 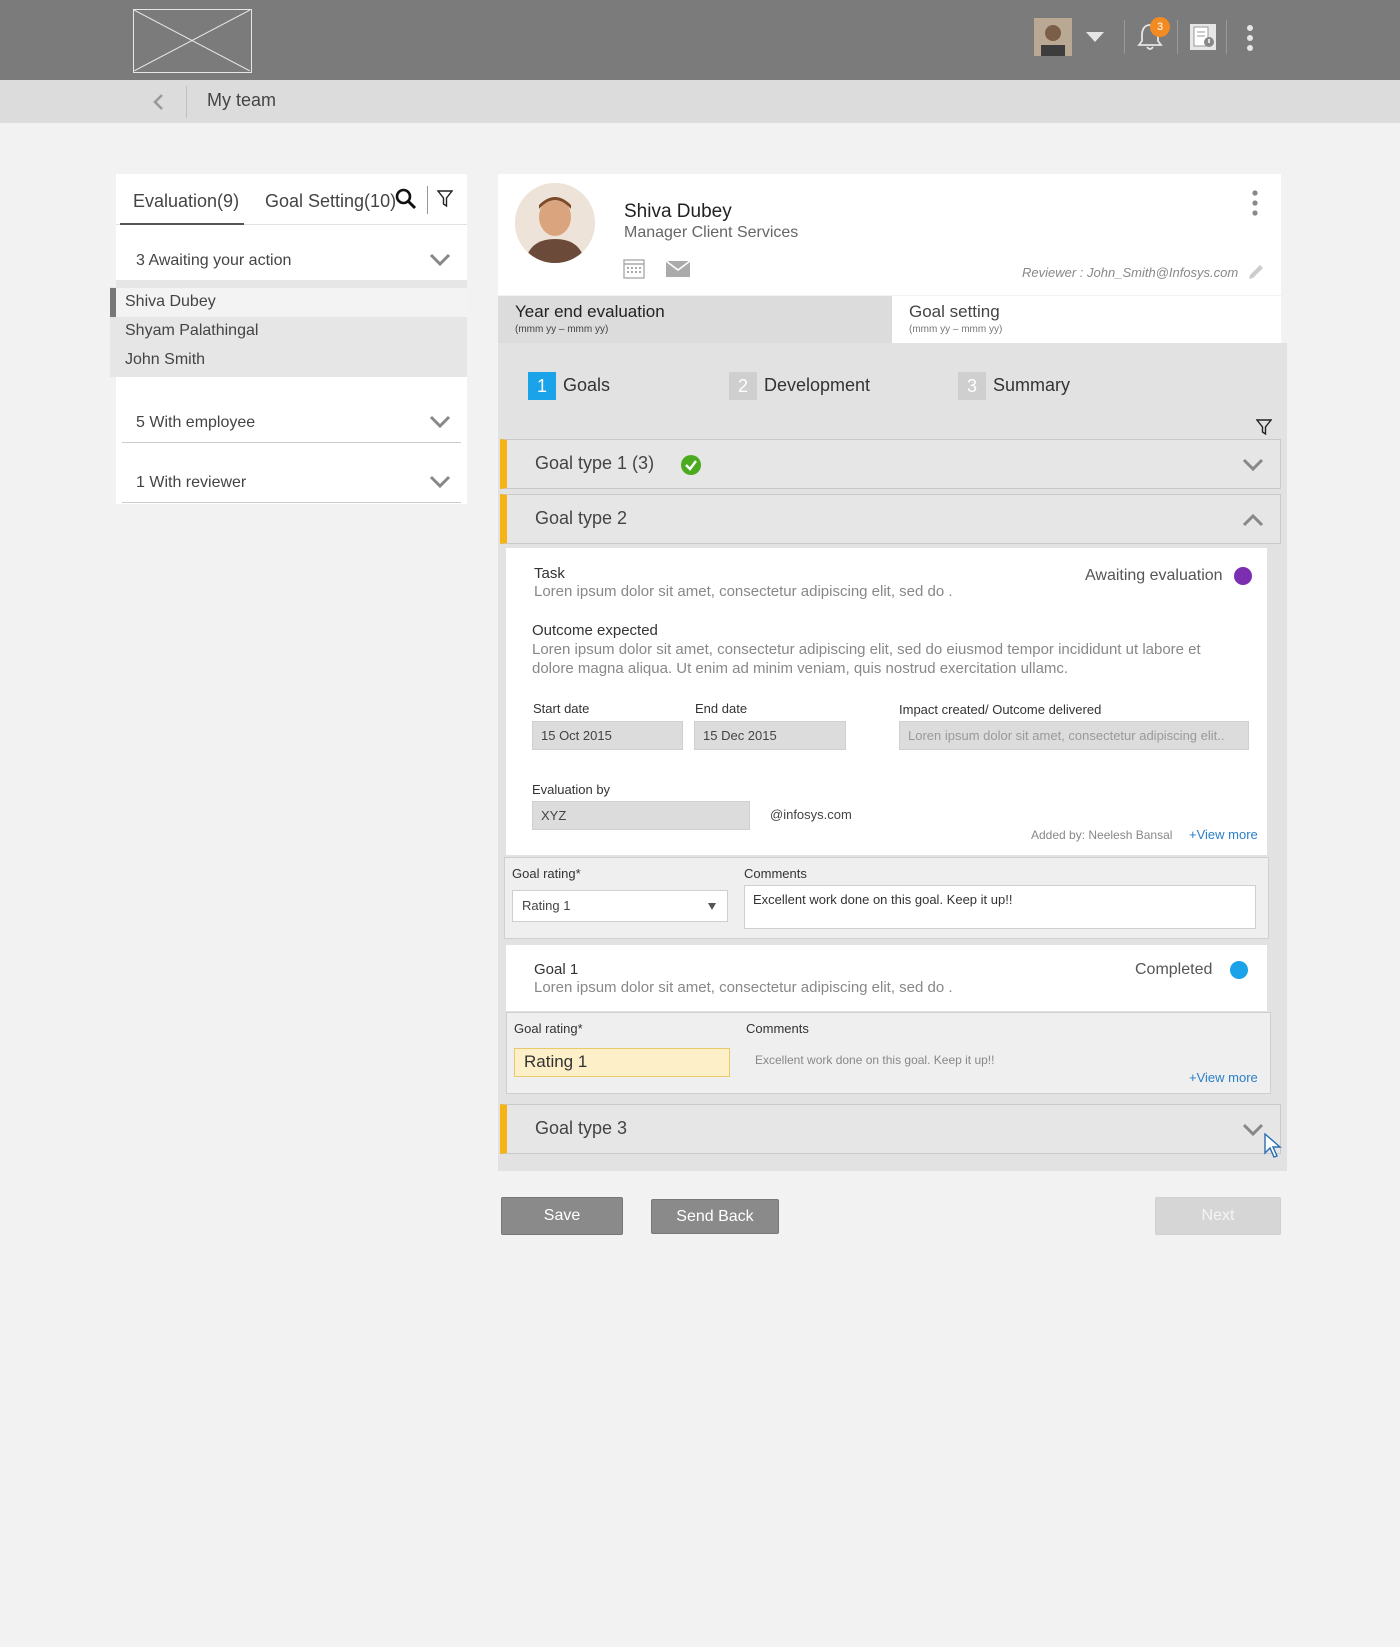 I want to click on active-tab-indicator, so click(x=182, y=224).